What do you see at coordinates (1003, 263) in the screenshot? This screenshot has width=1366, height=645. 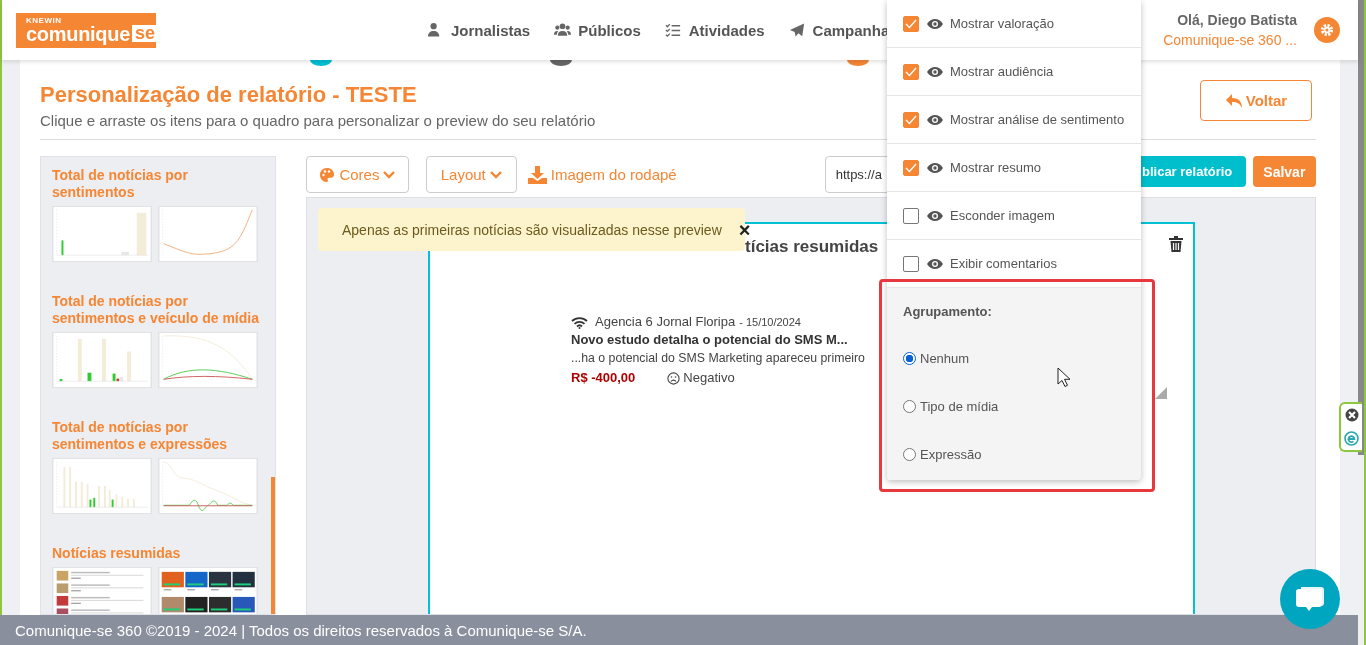 I see `option-label: Exibir comentarios` at bounding box center [1003, 263].